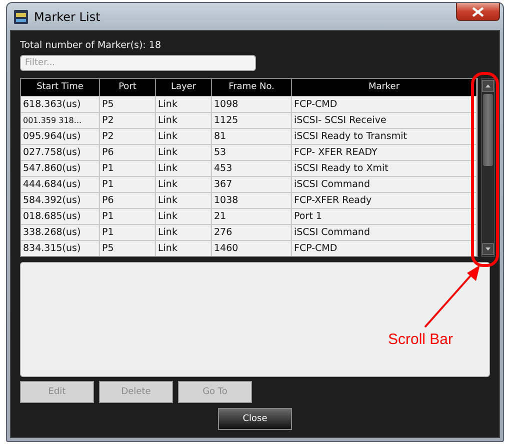 The height and width of the screenshot is (447, 510). Describe the element at coordinates (384, 248) in the screenshot. I see `table-cell: FCP-CMD` at that location.